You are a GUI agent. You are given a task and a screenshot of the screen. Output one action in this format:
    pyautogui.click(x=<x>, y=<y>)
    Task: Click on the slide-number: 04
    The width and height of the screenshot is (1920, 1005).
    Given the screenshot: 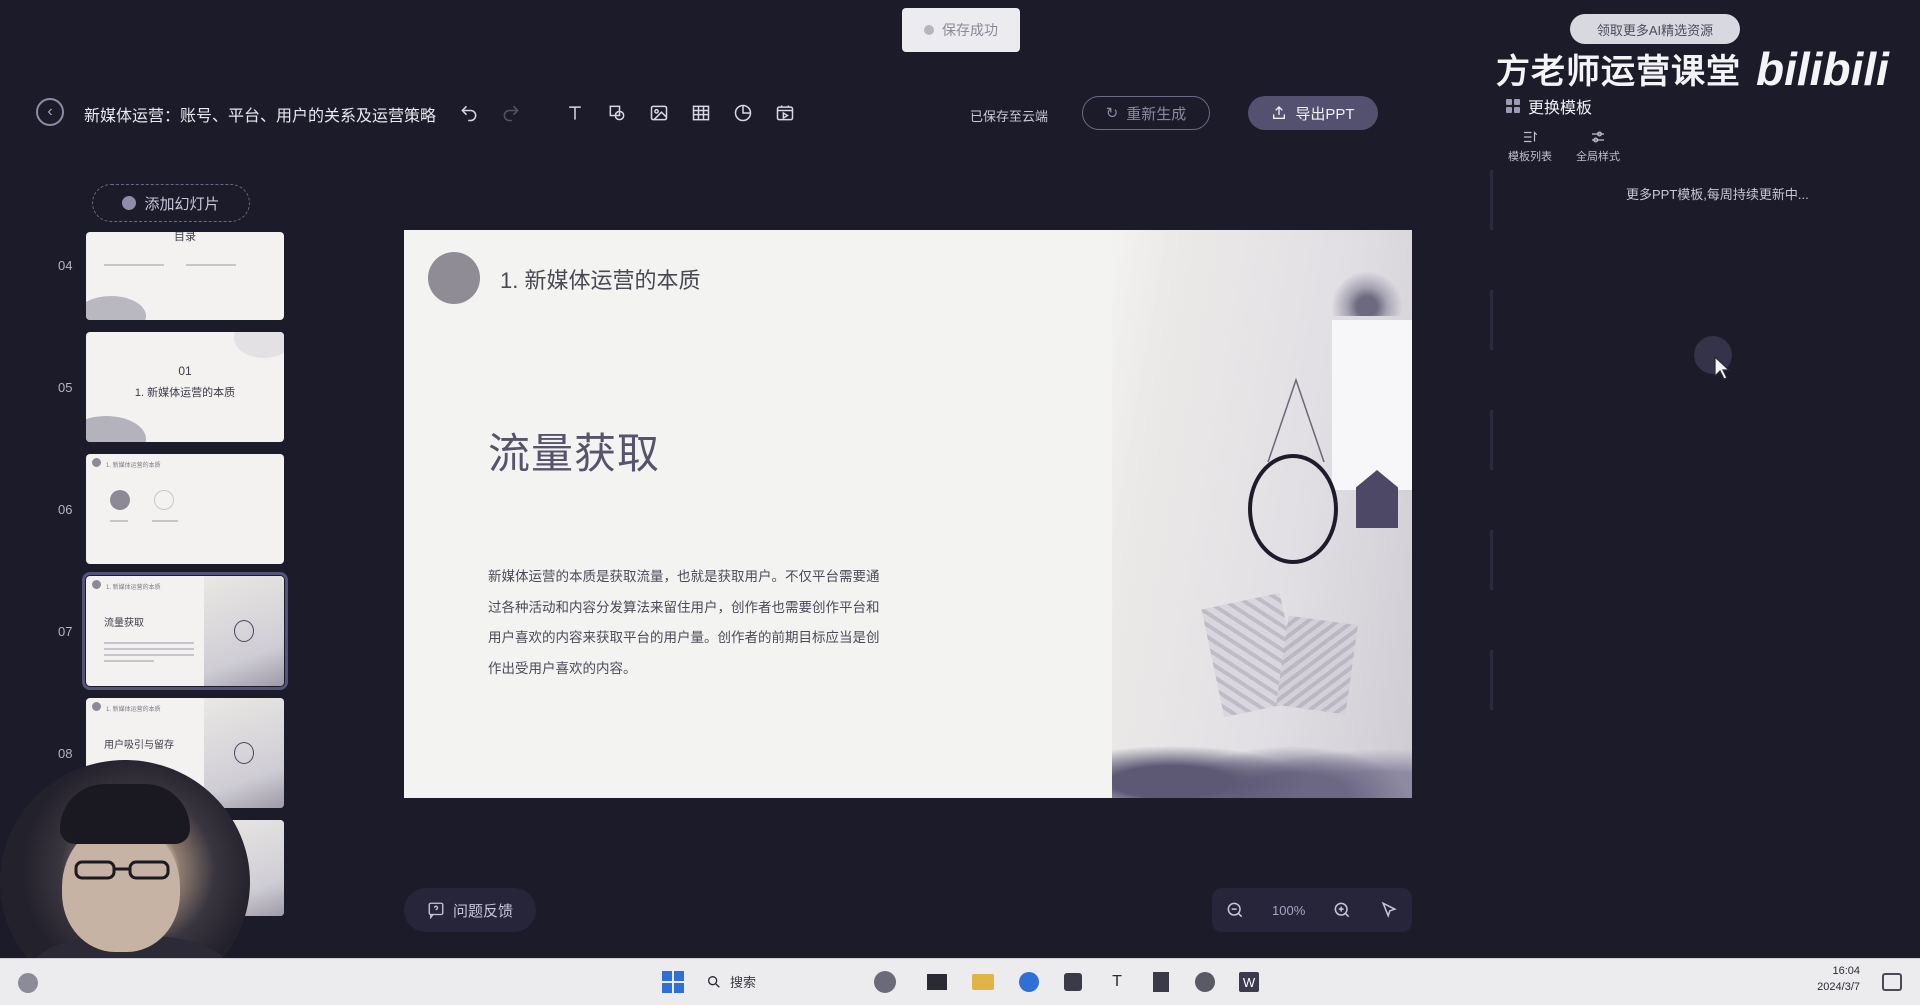 What is the action you would take?
    pyautogui.click(x=65, y=265)
    